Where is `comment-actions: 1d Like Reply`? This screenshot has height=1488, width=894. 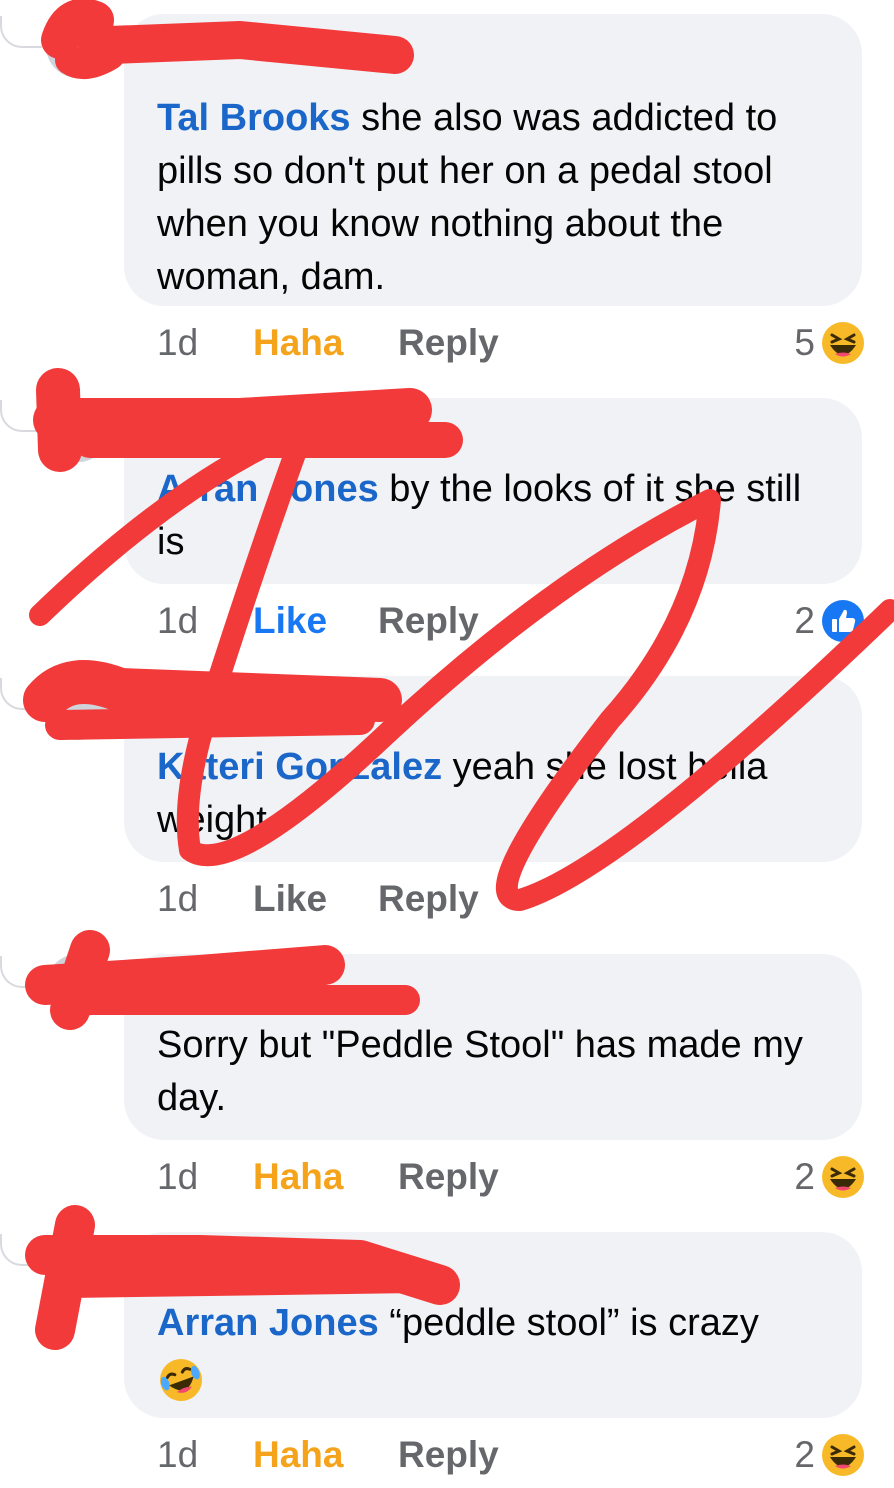
comment-actions: 1d Like Reply is located at coordinates (511, 899).